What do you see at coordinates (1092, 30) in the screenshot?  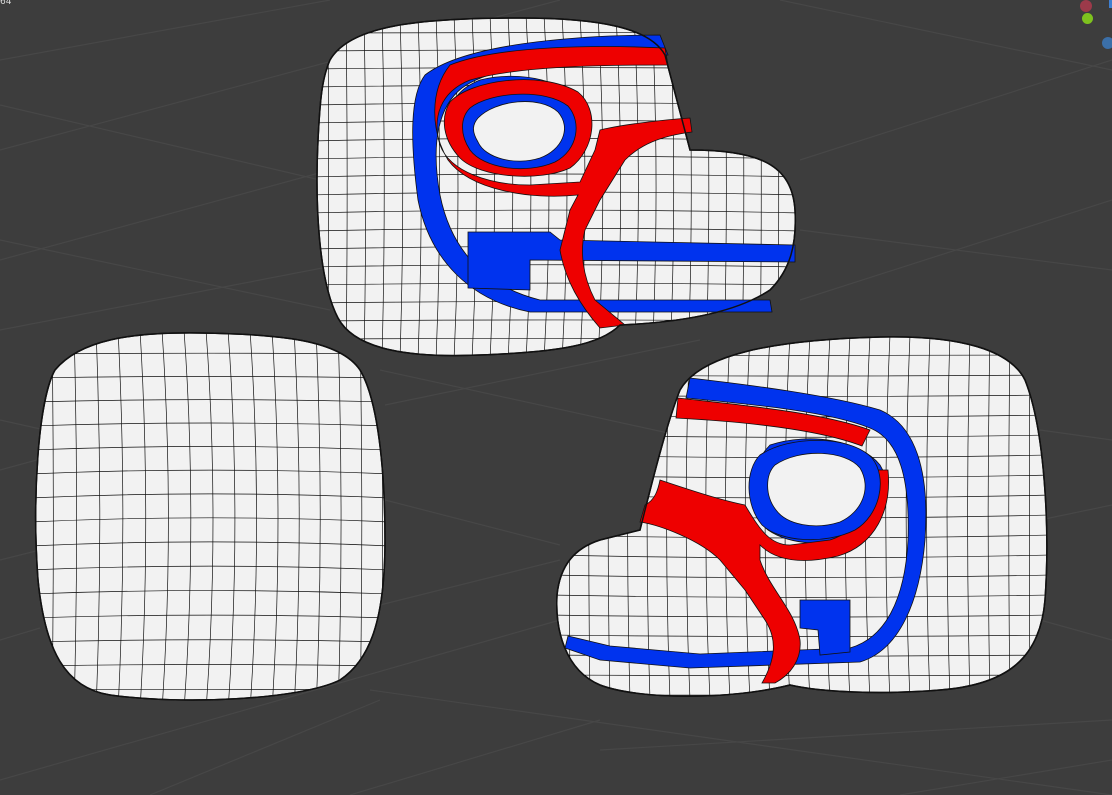 I see `navigation-gizmo` at bounding box center [1092, 30].